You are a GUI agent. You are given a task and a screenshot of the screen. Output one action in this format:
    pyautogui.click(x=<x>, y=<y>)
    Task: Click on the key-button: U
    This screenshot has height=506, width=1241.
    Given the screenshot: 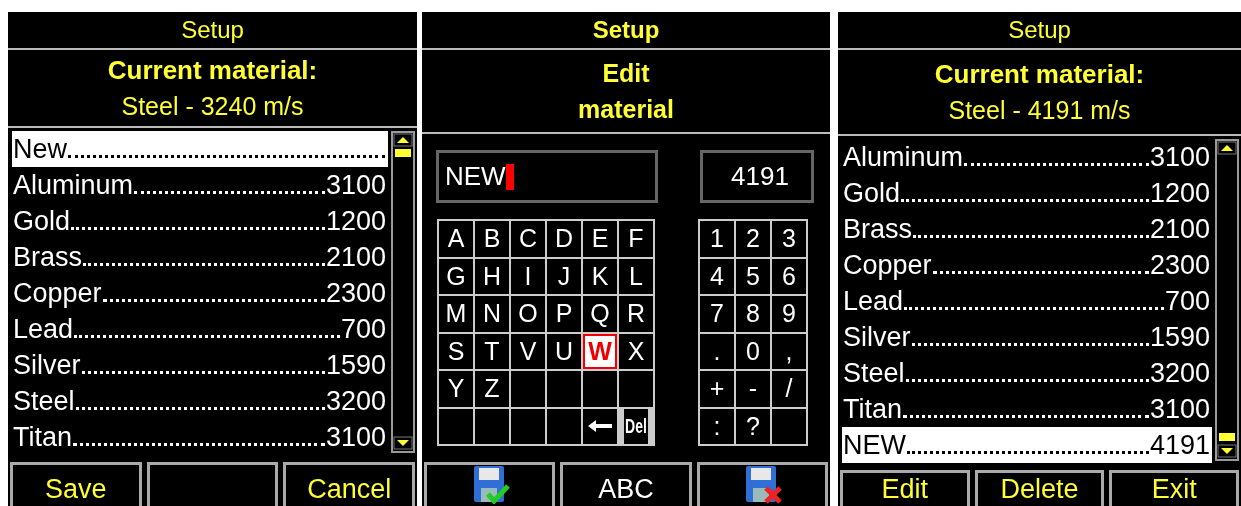 What is the action you would take?
    pyautogui.click(x=564, y=351)
    